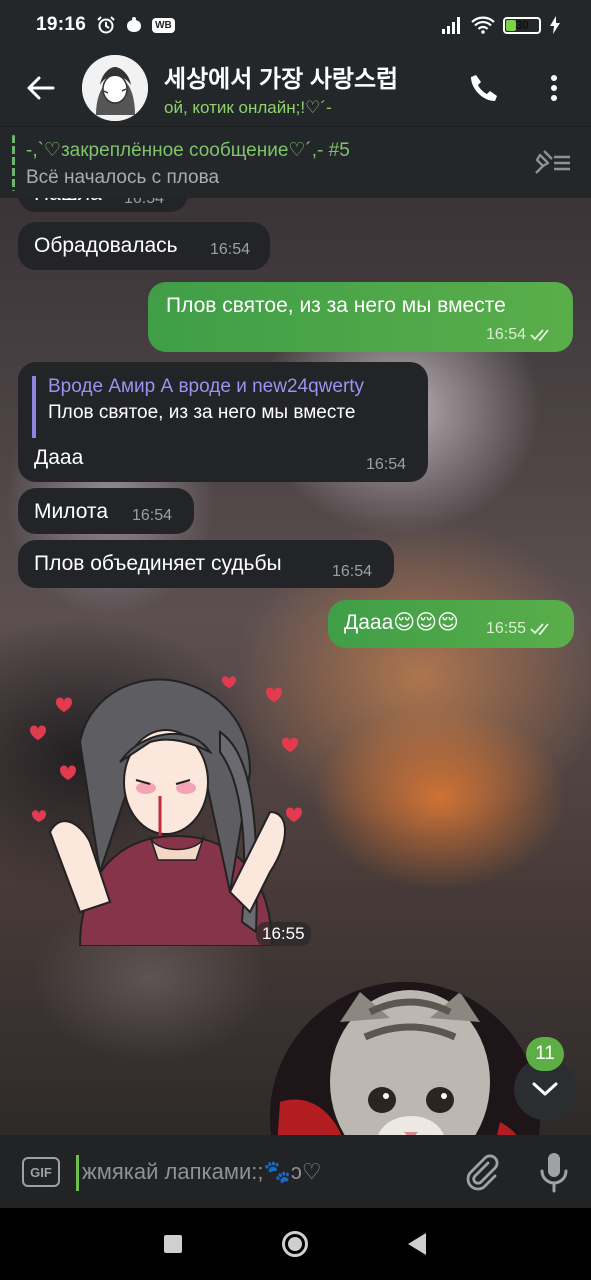 Image resolution: width=591 pixels, height=1280 pixels. I want to click on message-text: Обрадовалась, so click(106, 245).